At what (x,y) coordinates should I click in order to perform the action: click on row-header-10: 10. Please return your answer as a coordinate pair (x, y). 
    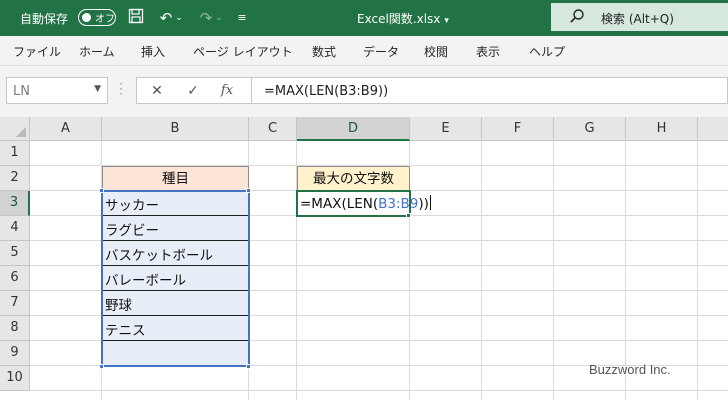
    Looking at the image, I should click on (15, 378).